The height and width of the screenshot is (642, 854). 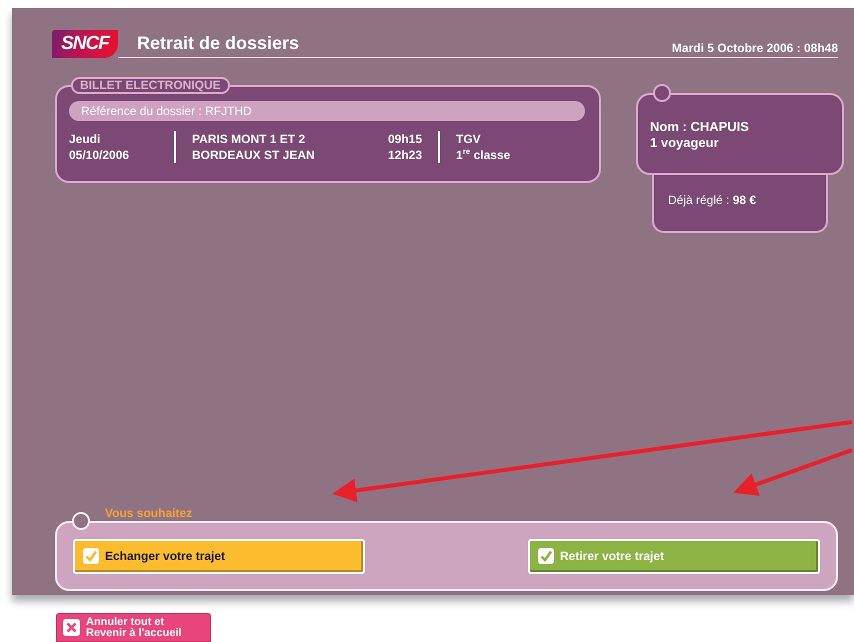 What do you see at coordinates (405, 139) in the screenshot?
I see `departure-time: 09h15` at bounding box center [405, 139].